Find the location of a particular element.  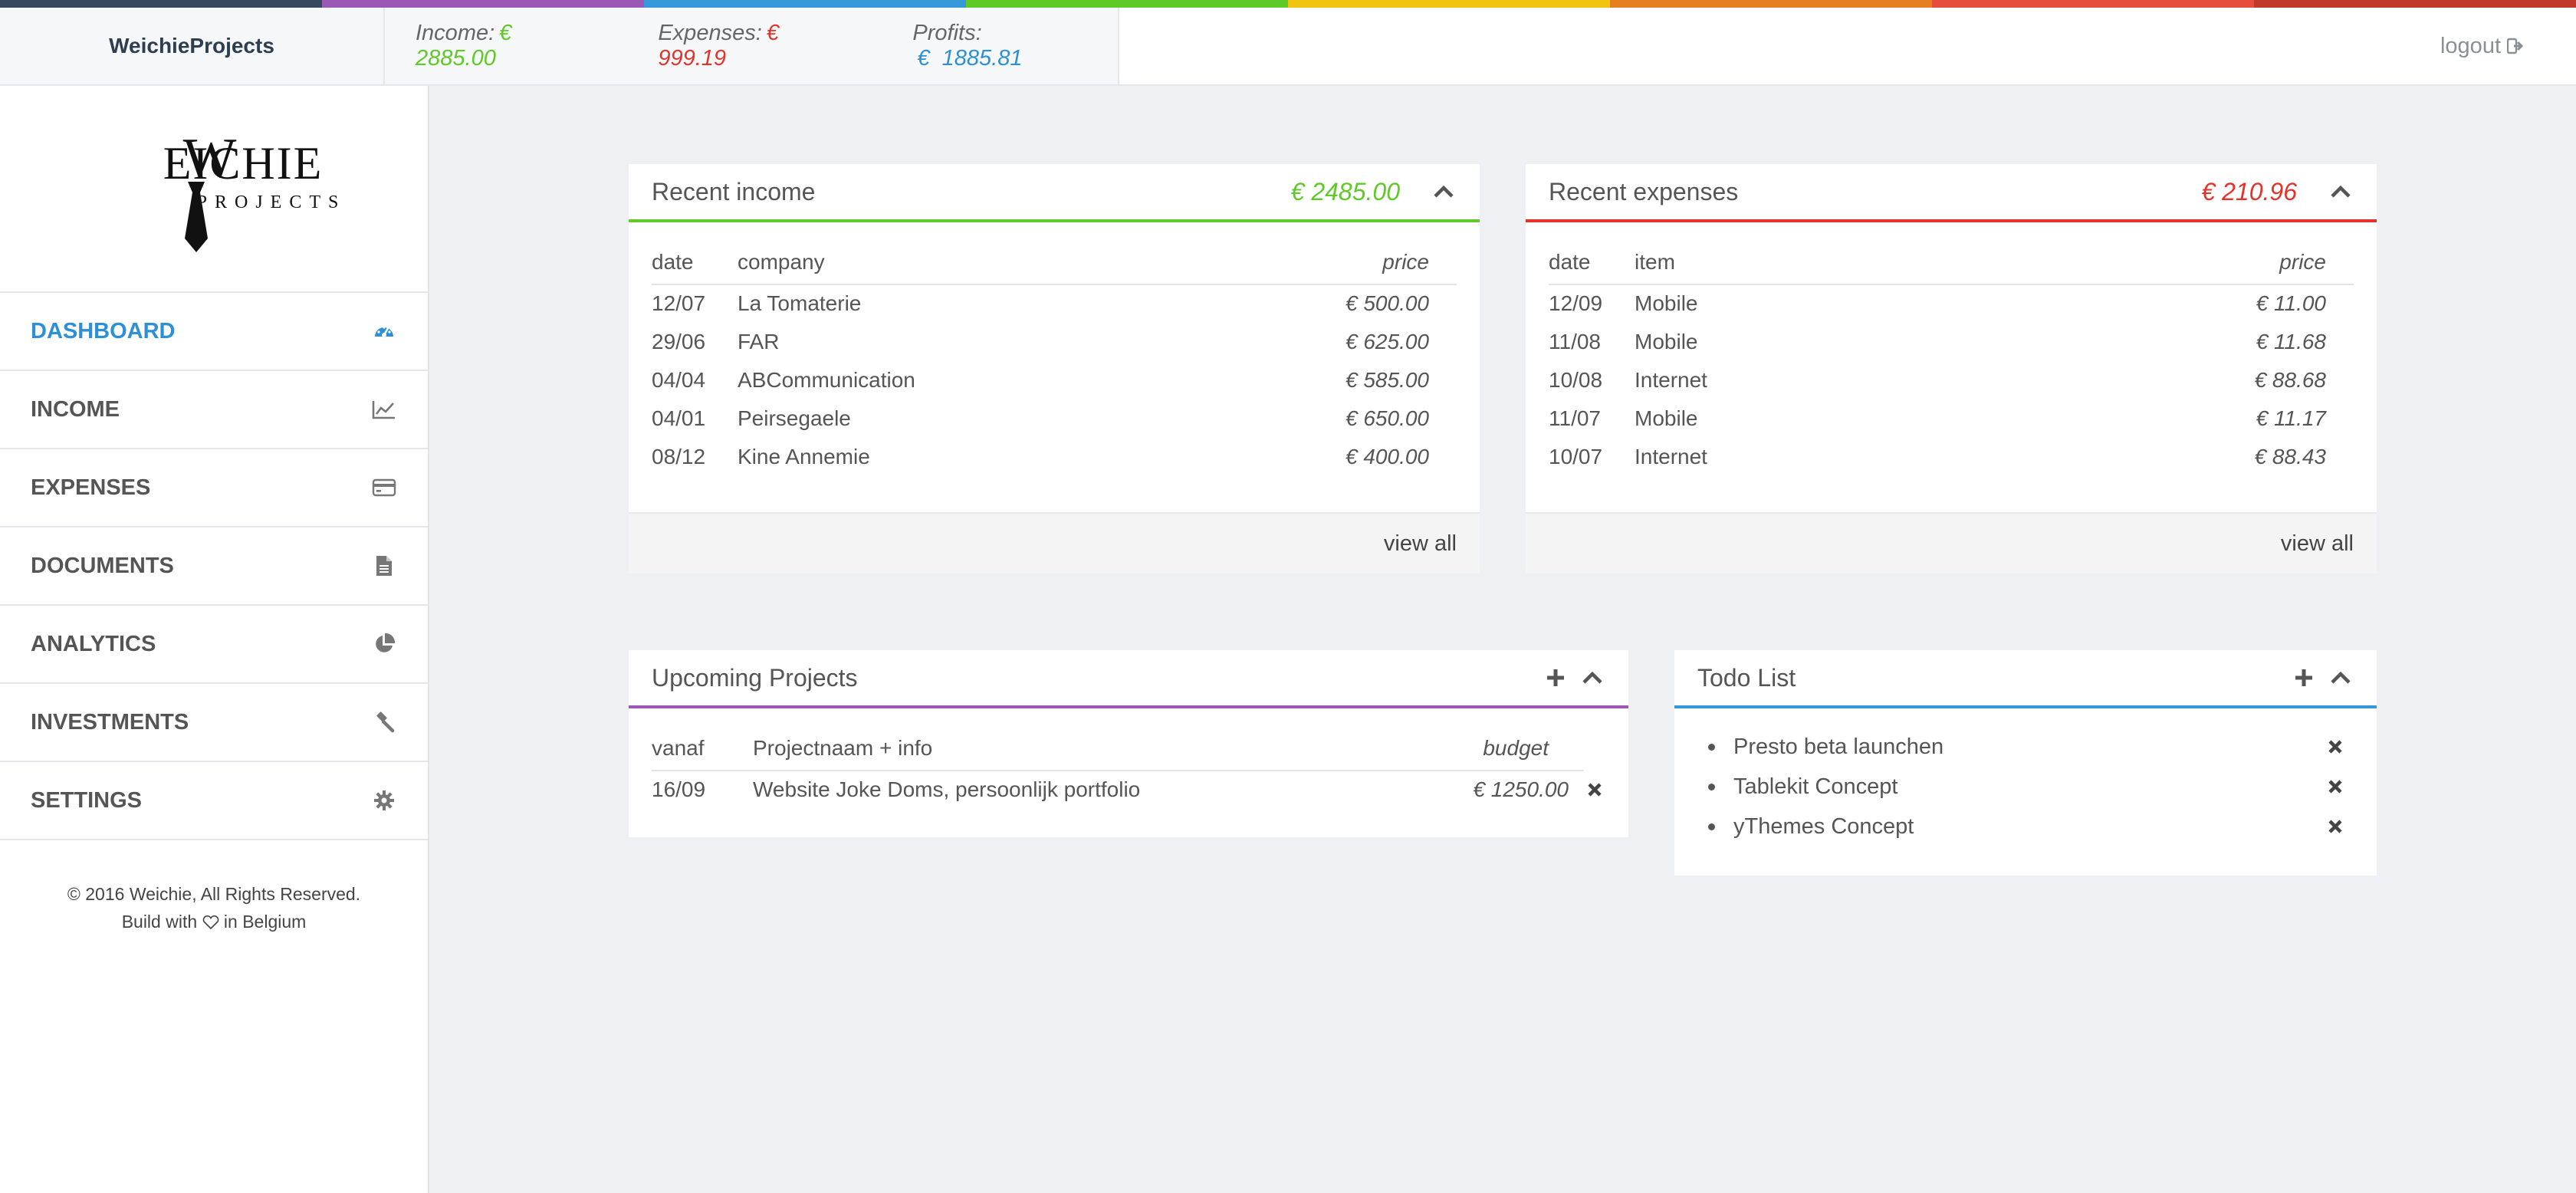

table-row: 04/01 Peirsegaele € 650.00 is located at coordinates (1055, 419).